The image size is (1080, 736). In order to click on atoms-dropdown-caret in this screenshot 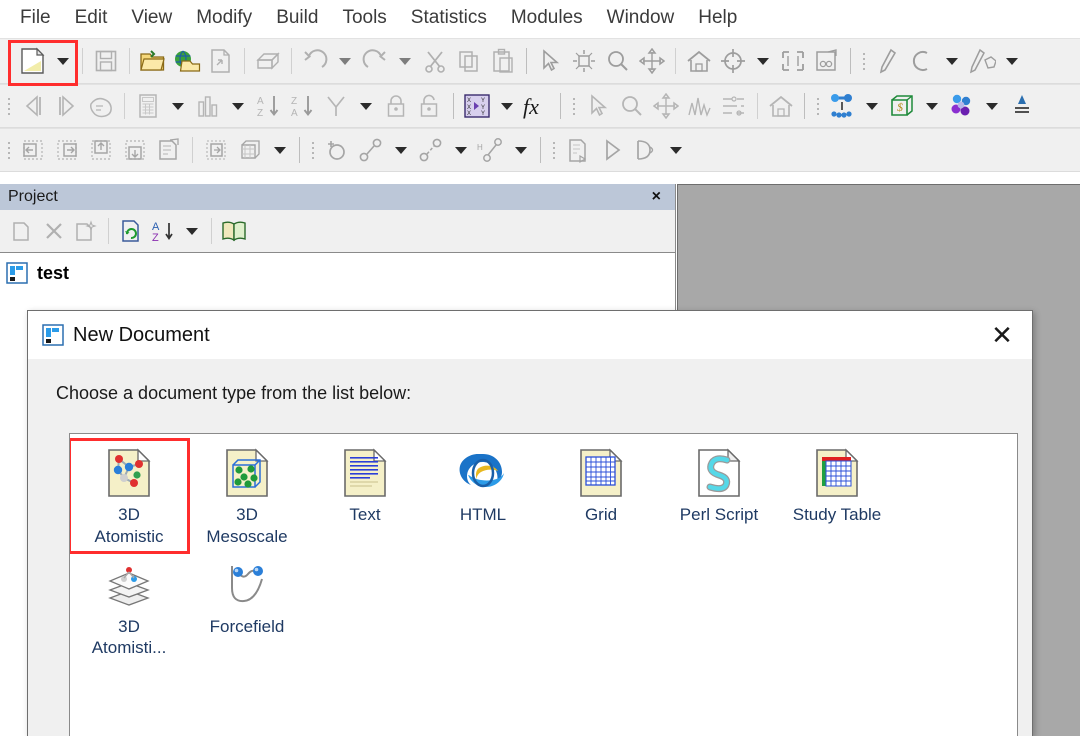, I will do `click(992, 106)`.